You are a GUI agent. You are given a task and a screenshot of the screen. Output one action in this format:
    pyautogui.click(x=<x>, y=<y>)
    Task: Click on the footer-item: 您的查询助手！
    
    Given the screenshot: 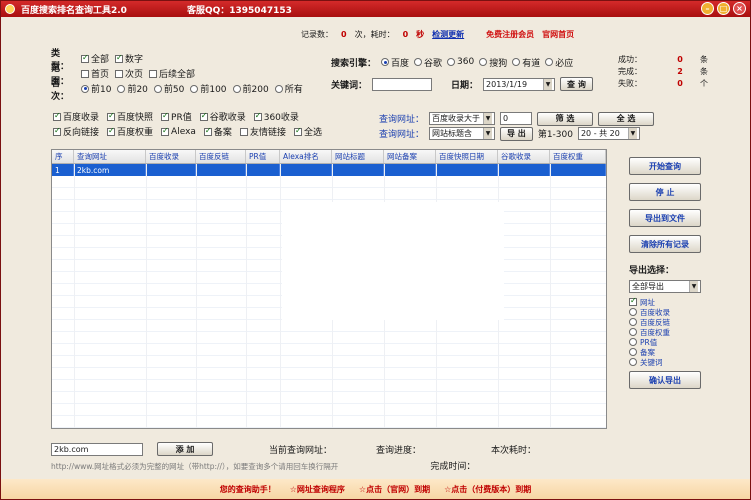 What is the action you would take?
    pyautogui.click(x=248, y=489)
    